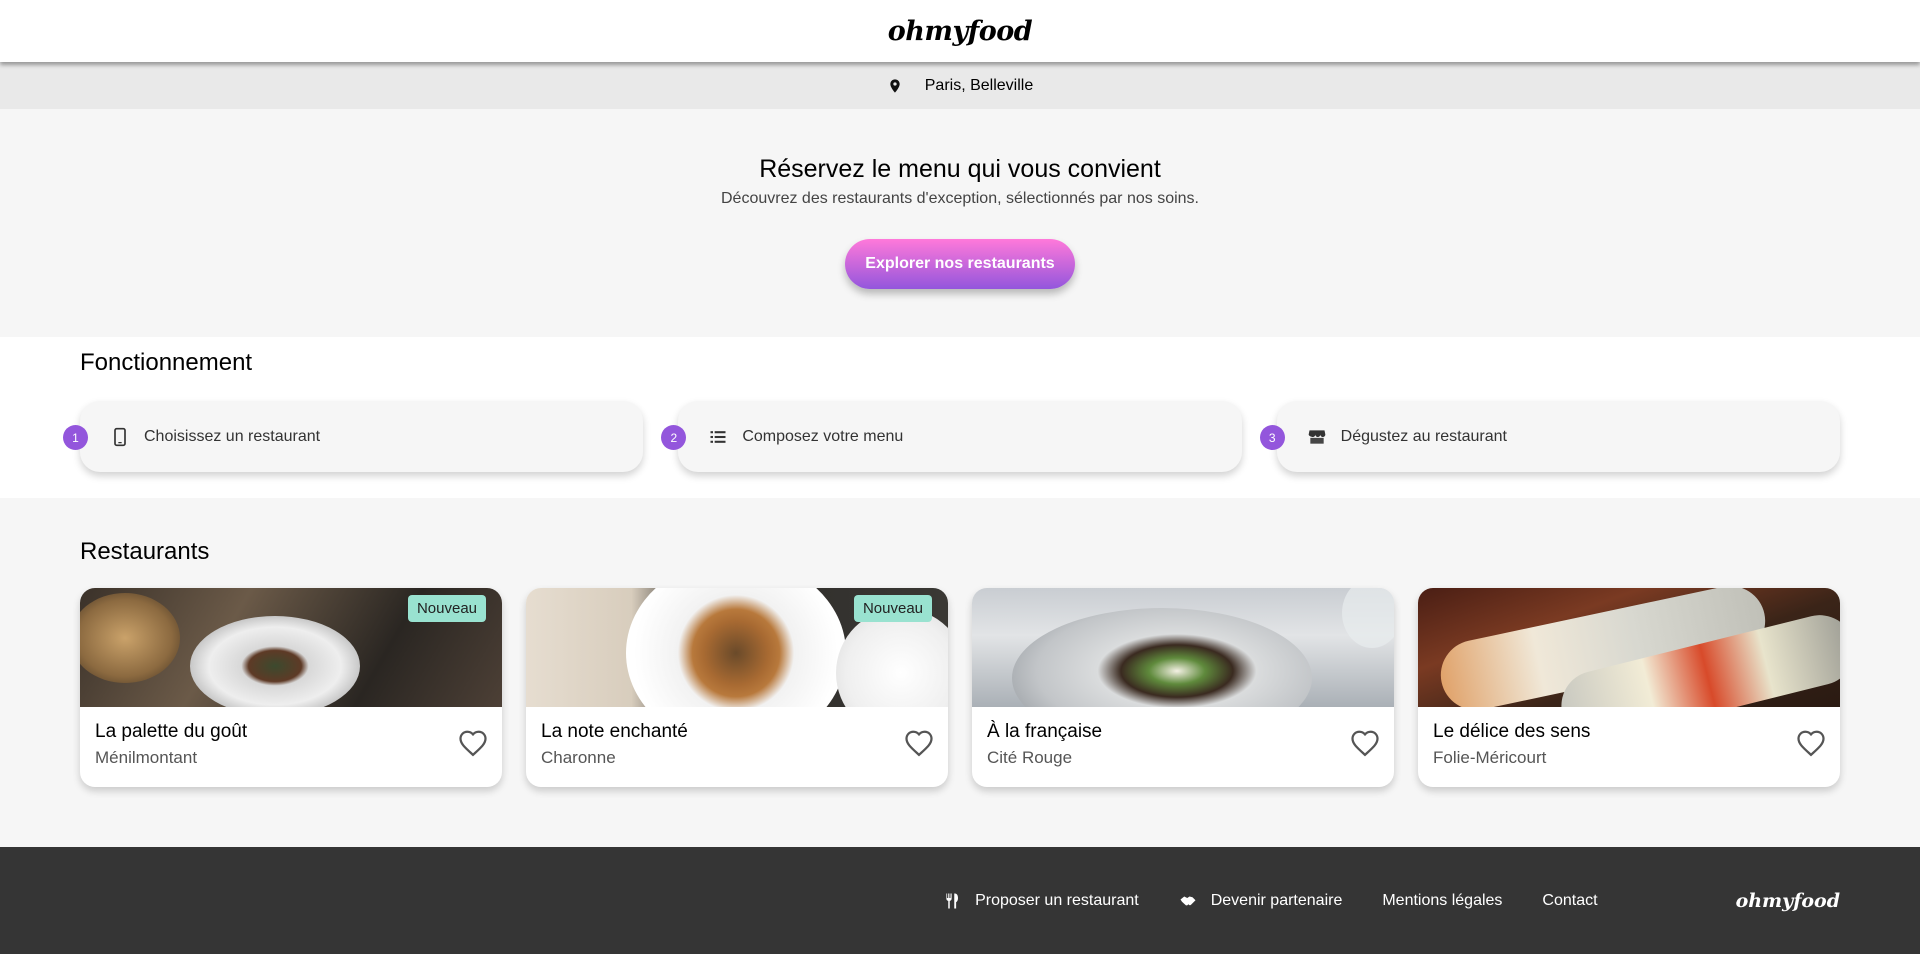 This screenshot has width=1920, height=954. Describe the element at coordinates (1512, 731) in the screenshot. I see `restaurant-name: Le délice des sens` at that location.